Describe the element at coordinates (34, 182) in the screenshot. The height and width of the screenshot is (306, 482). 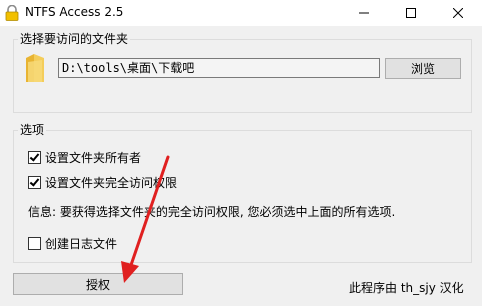
I see `full-access-checkbox` at that location.